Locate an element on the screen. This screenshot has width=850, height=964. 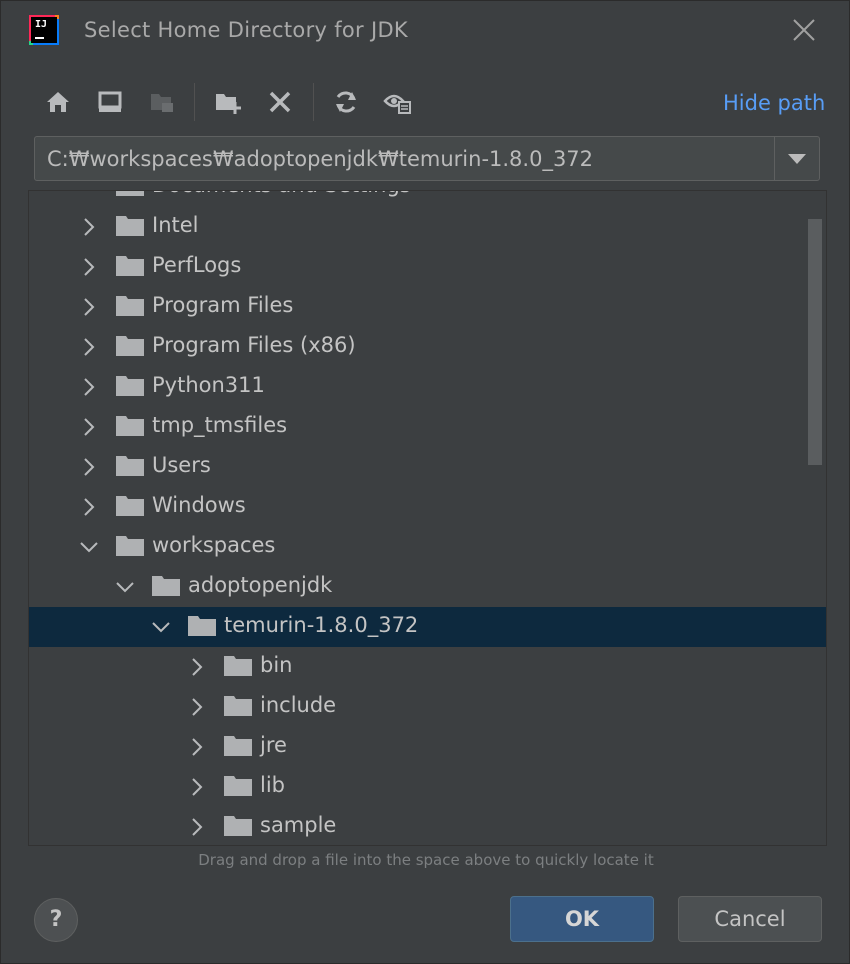
tree-row-label: Windows is located at coordinates (199, 505).